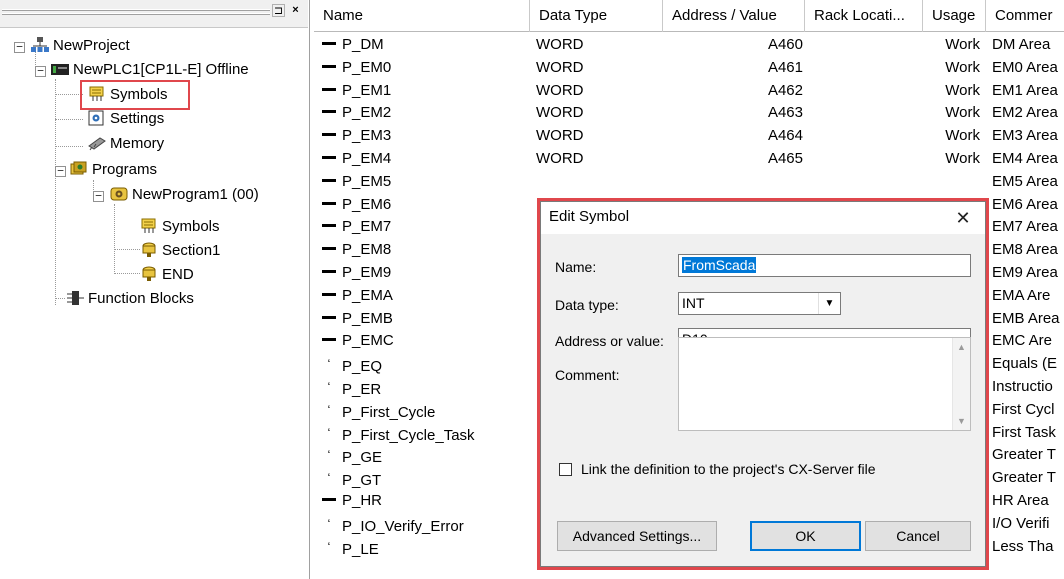 Image resolution: width=1064 pixels, height=579 pixels. Describe the element at coordinates (1025, 272) in the screenshot. I see `comment-cell: EM9 Area` at that location.